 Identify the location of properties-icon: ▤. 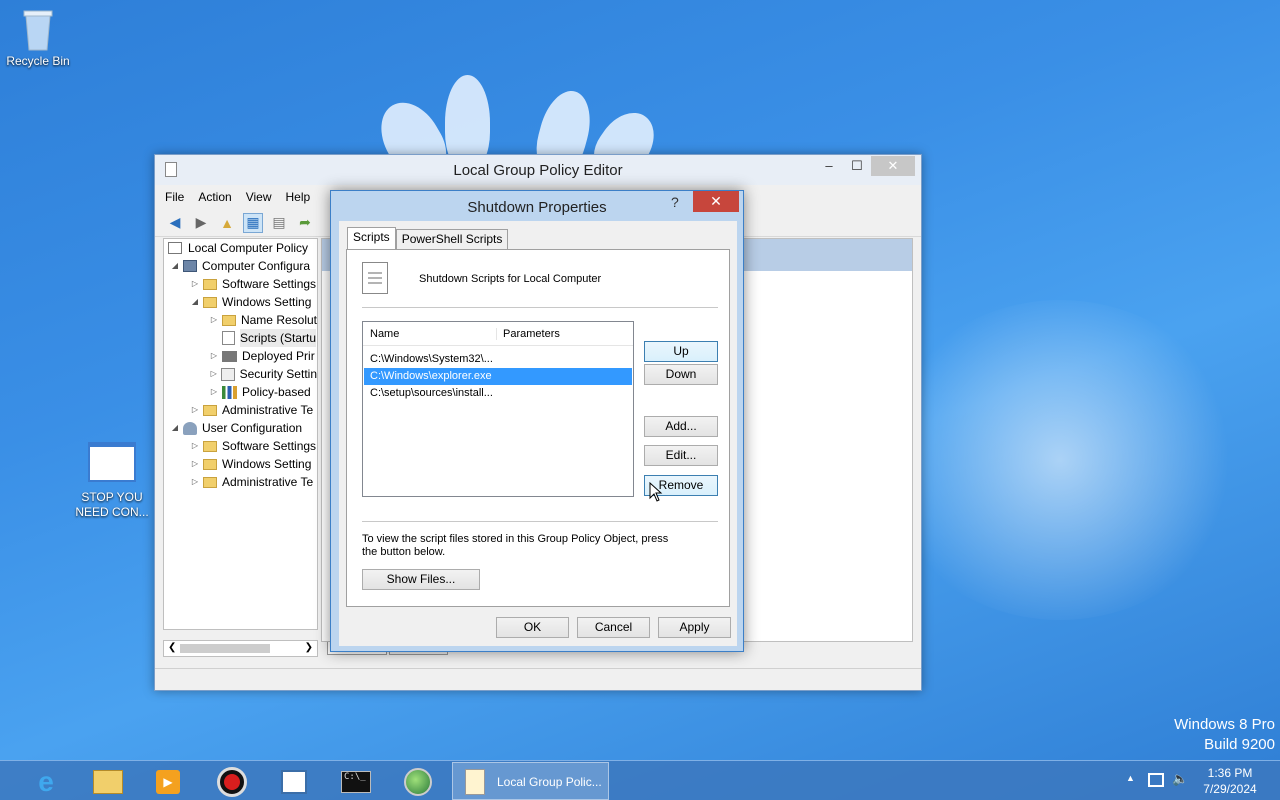
(279, 223).